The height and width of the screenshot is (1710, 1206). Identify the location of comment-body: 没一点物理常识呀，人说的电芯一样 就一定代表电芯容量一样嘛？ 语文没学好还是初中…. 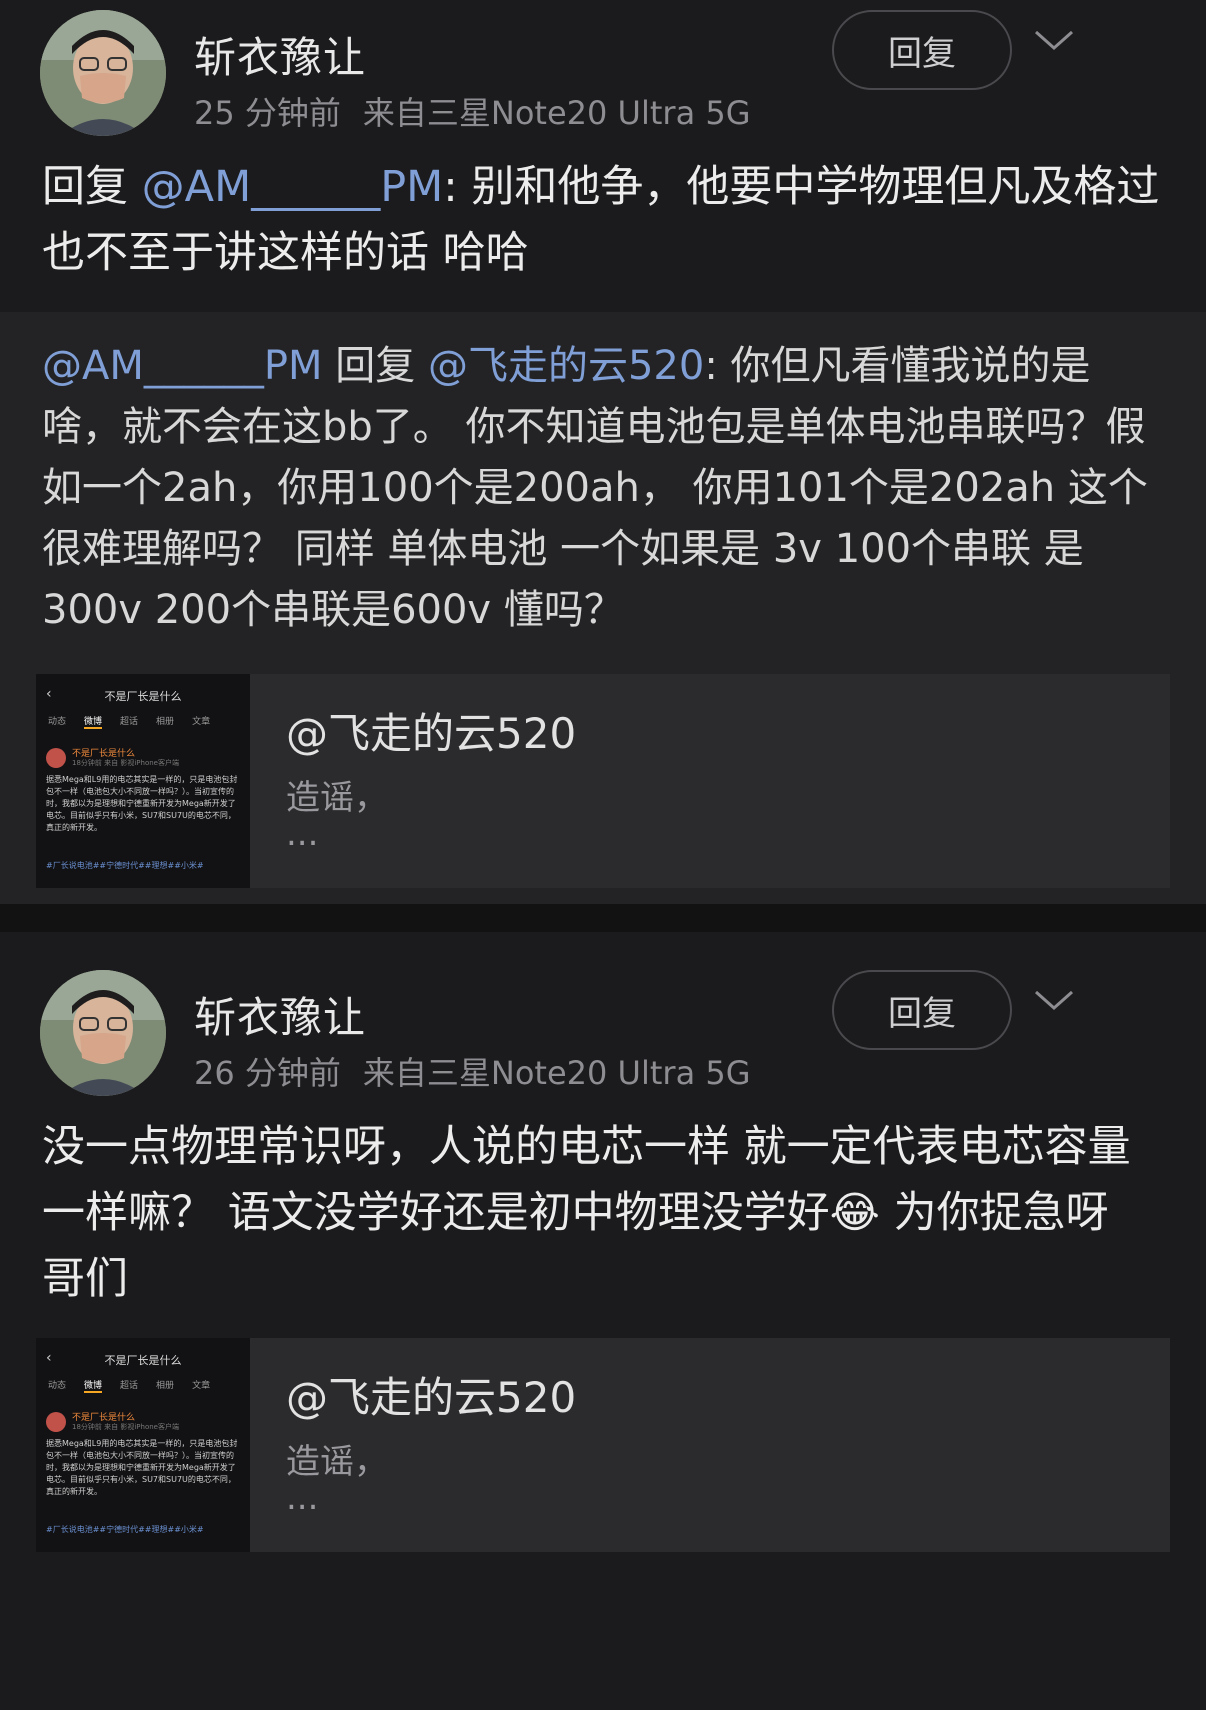
(602, 1213).